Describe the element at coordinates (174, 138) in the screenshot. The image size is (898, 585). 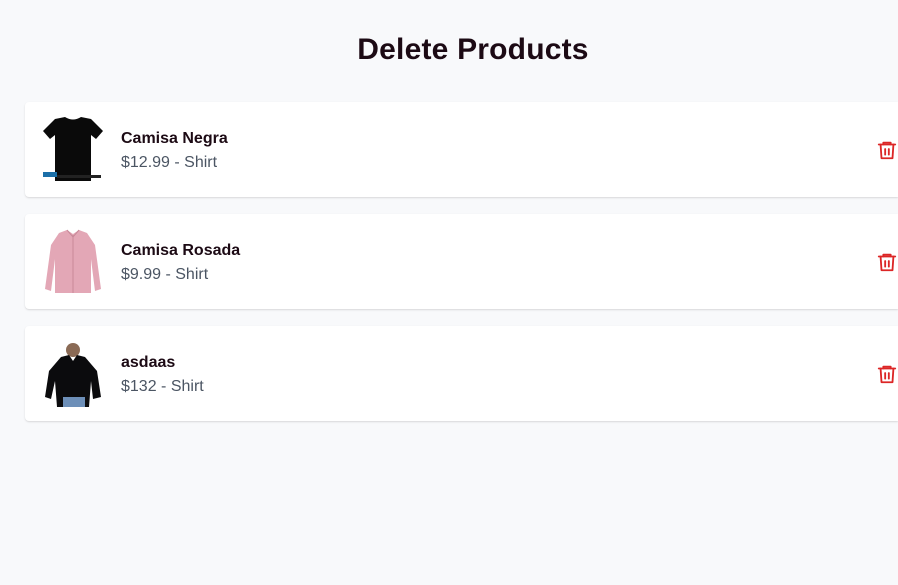
I see `product-name: Camisa Negra` at that location.